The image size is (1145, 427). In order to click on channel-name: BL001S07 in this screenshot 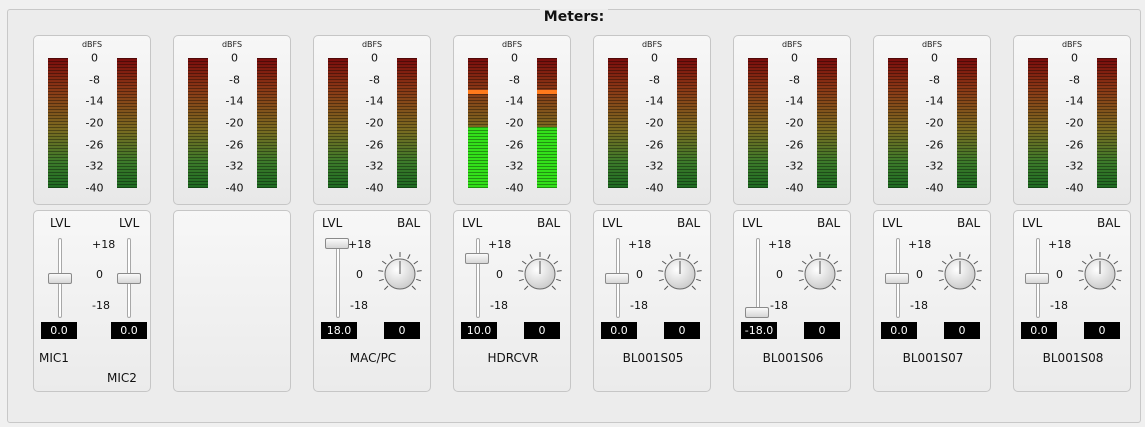, I will do `click(933, 358)`.